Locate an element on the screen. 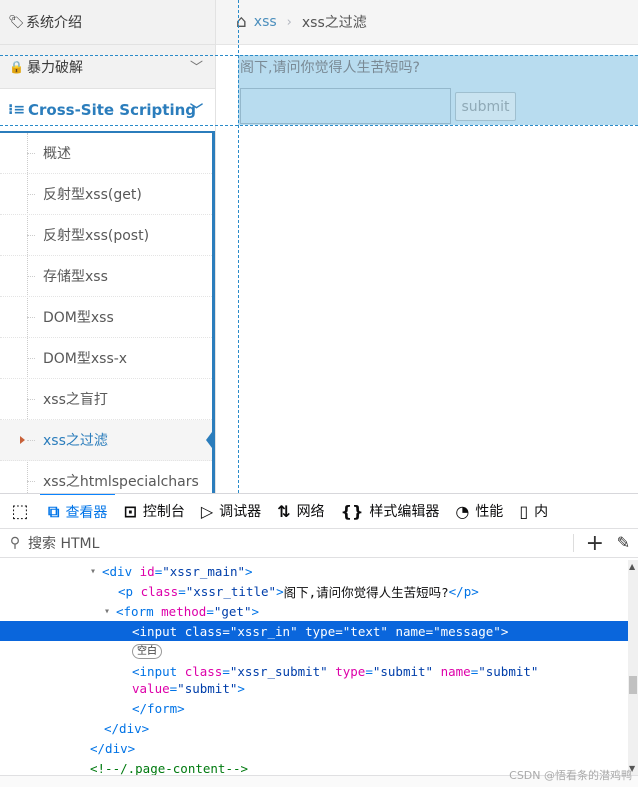 This screenshot has height=787, width=638. tree-node: 空白 is located at coordinates (314, 651).